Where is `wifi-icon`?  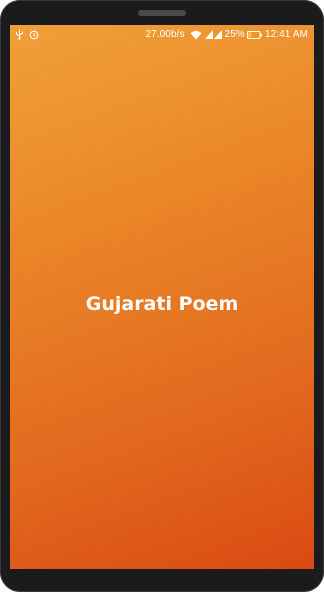 wifi-icon is located at coordinates (196, 35).